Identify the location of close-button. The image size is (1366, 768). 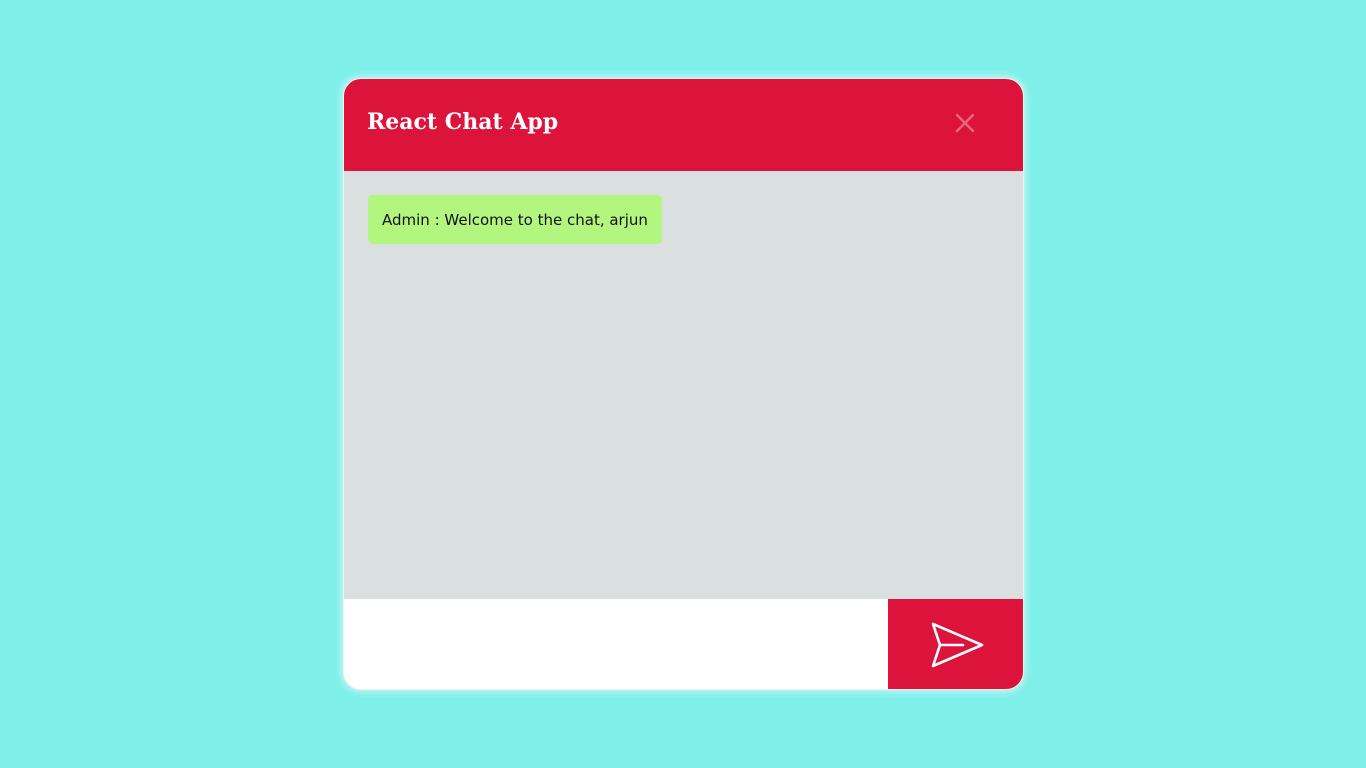
(965, 123).